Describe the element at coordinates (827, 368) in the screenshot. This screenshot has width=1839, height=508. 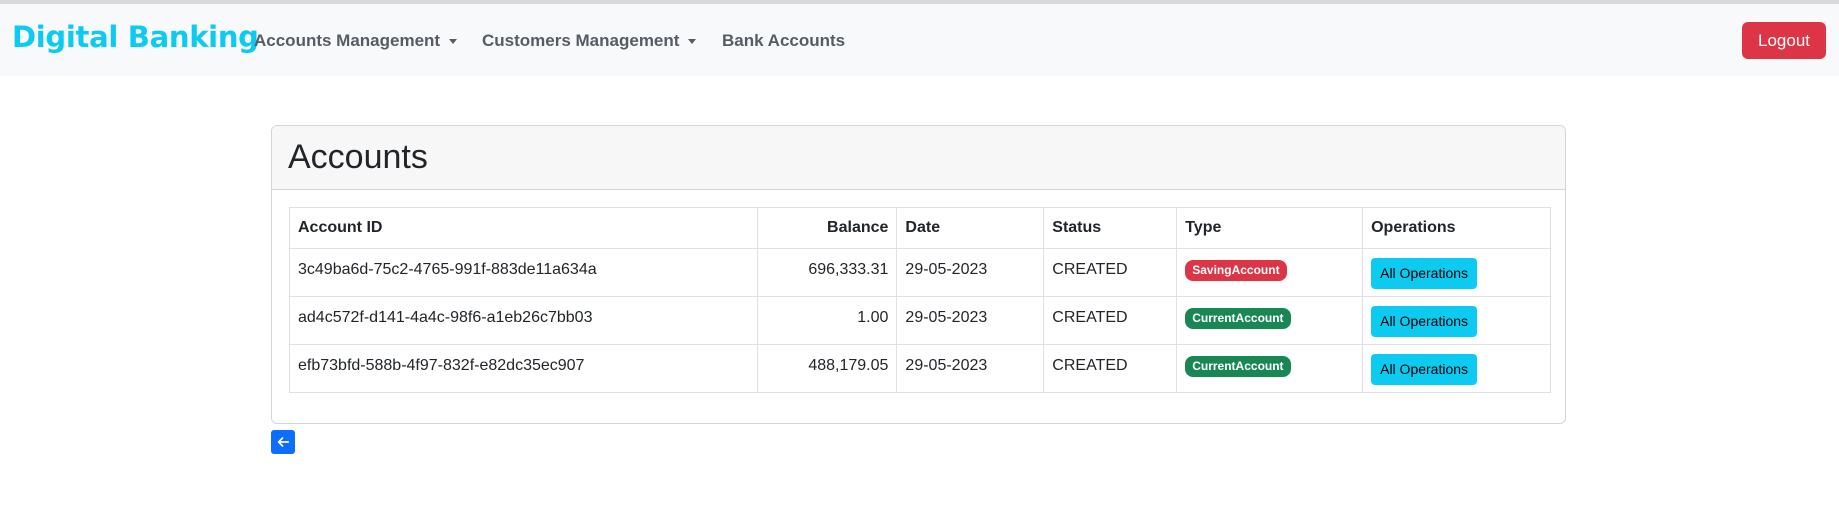
I see `cell-balance: 488,179.05` at that location.